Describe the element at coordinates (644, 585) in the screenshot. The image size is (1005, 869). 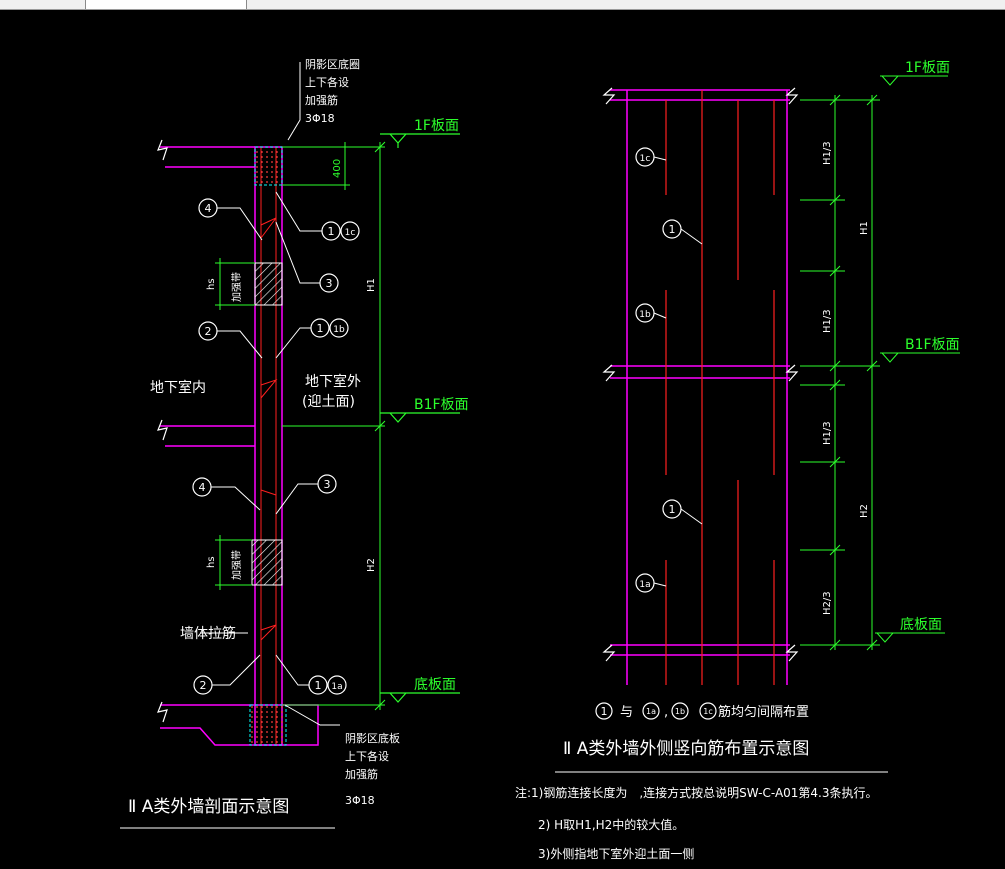
I see `elev-bubble-1a: 1a` at that location.